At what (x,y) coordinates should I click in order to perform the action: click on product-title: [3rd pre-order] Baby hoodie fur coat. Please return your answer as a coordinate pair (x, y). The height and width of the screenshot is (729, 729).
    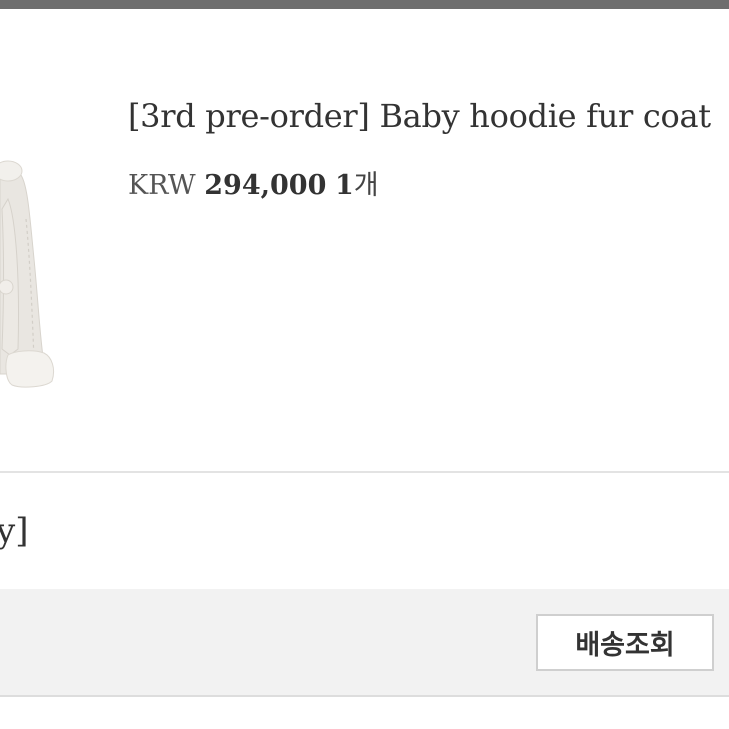
    Looking at the image, I should click on (419, 116).